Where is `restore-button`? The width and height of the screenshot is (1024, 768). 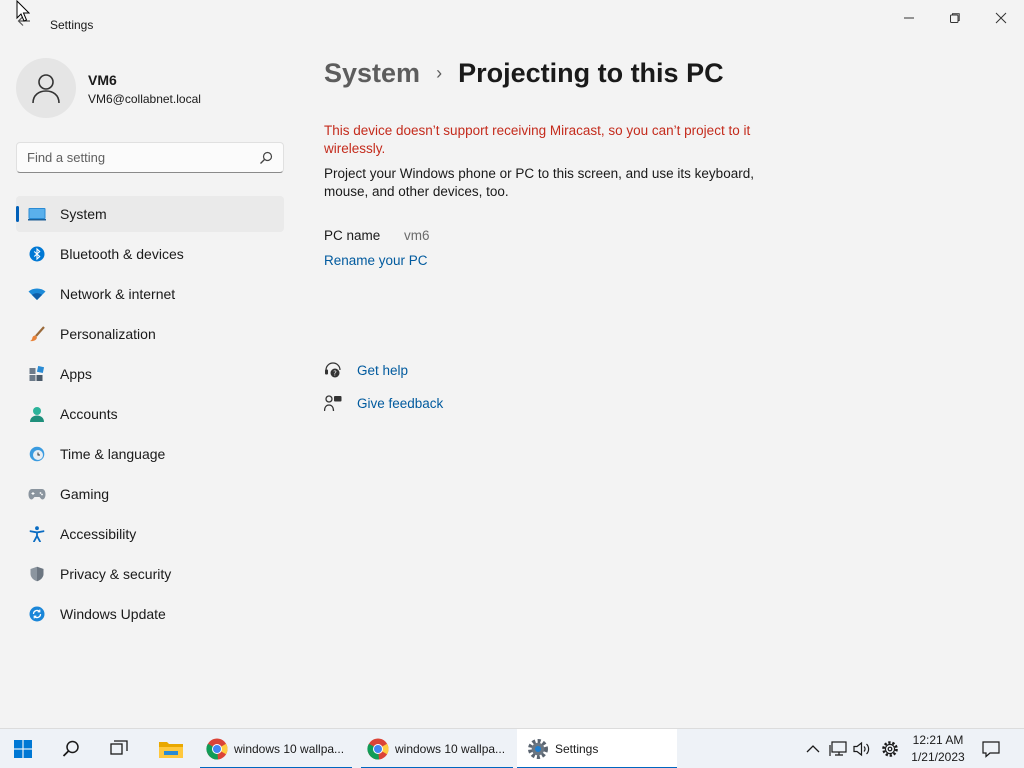
restore-button is located at coordinates (955, 18).